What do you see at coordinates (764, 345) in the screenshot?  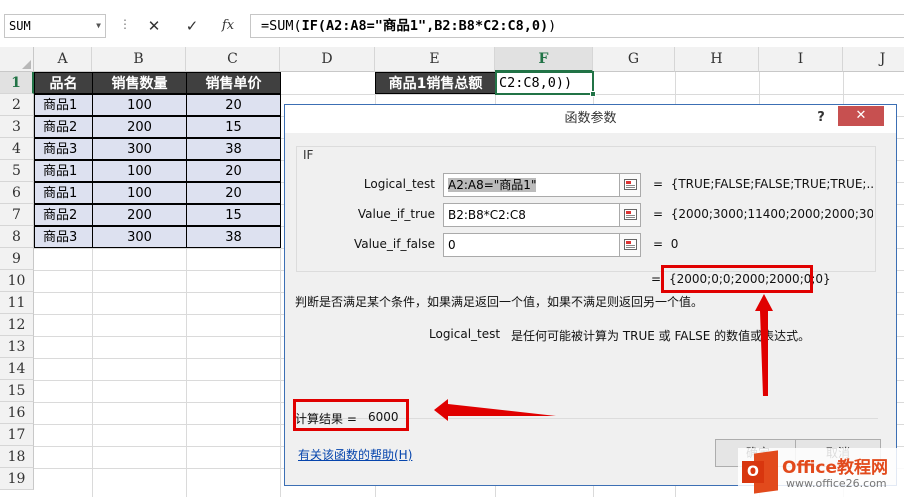 I see `arrow-to-function-result-icon` at bounding box center [764, 345].